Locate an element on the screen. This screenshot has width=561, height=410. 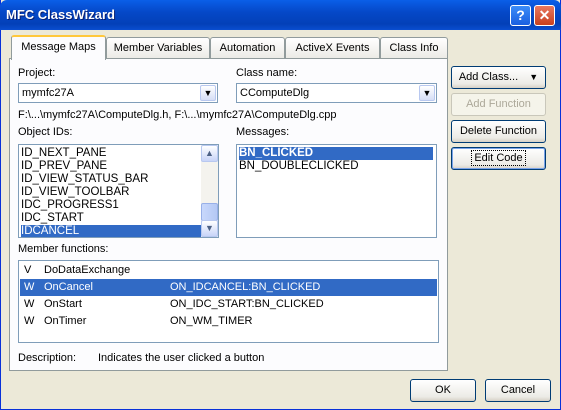
tab-activex-events: ActiveX Events is located at coordinates (332, 47).